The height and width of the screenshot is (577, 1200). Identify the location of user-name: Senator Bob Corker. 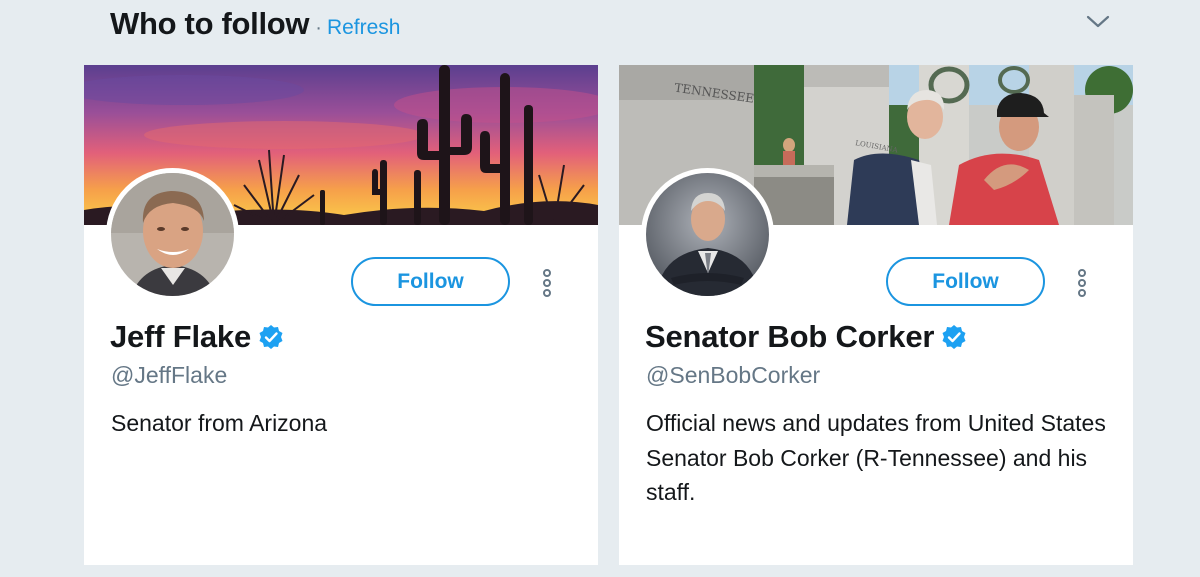
(789, 337).